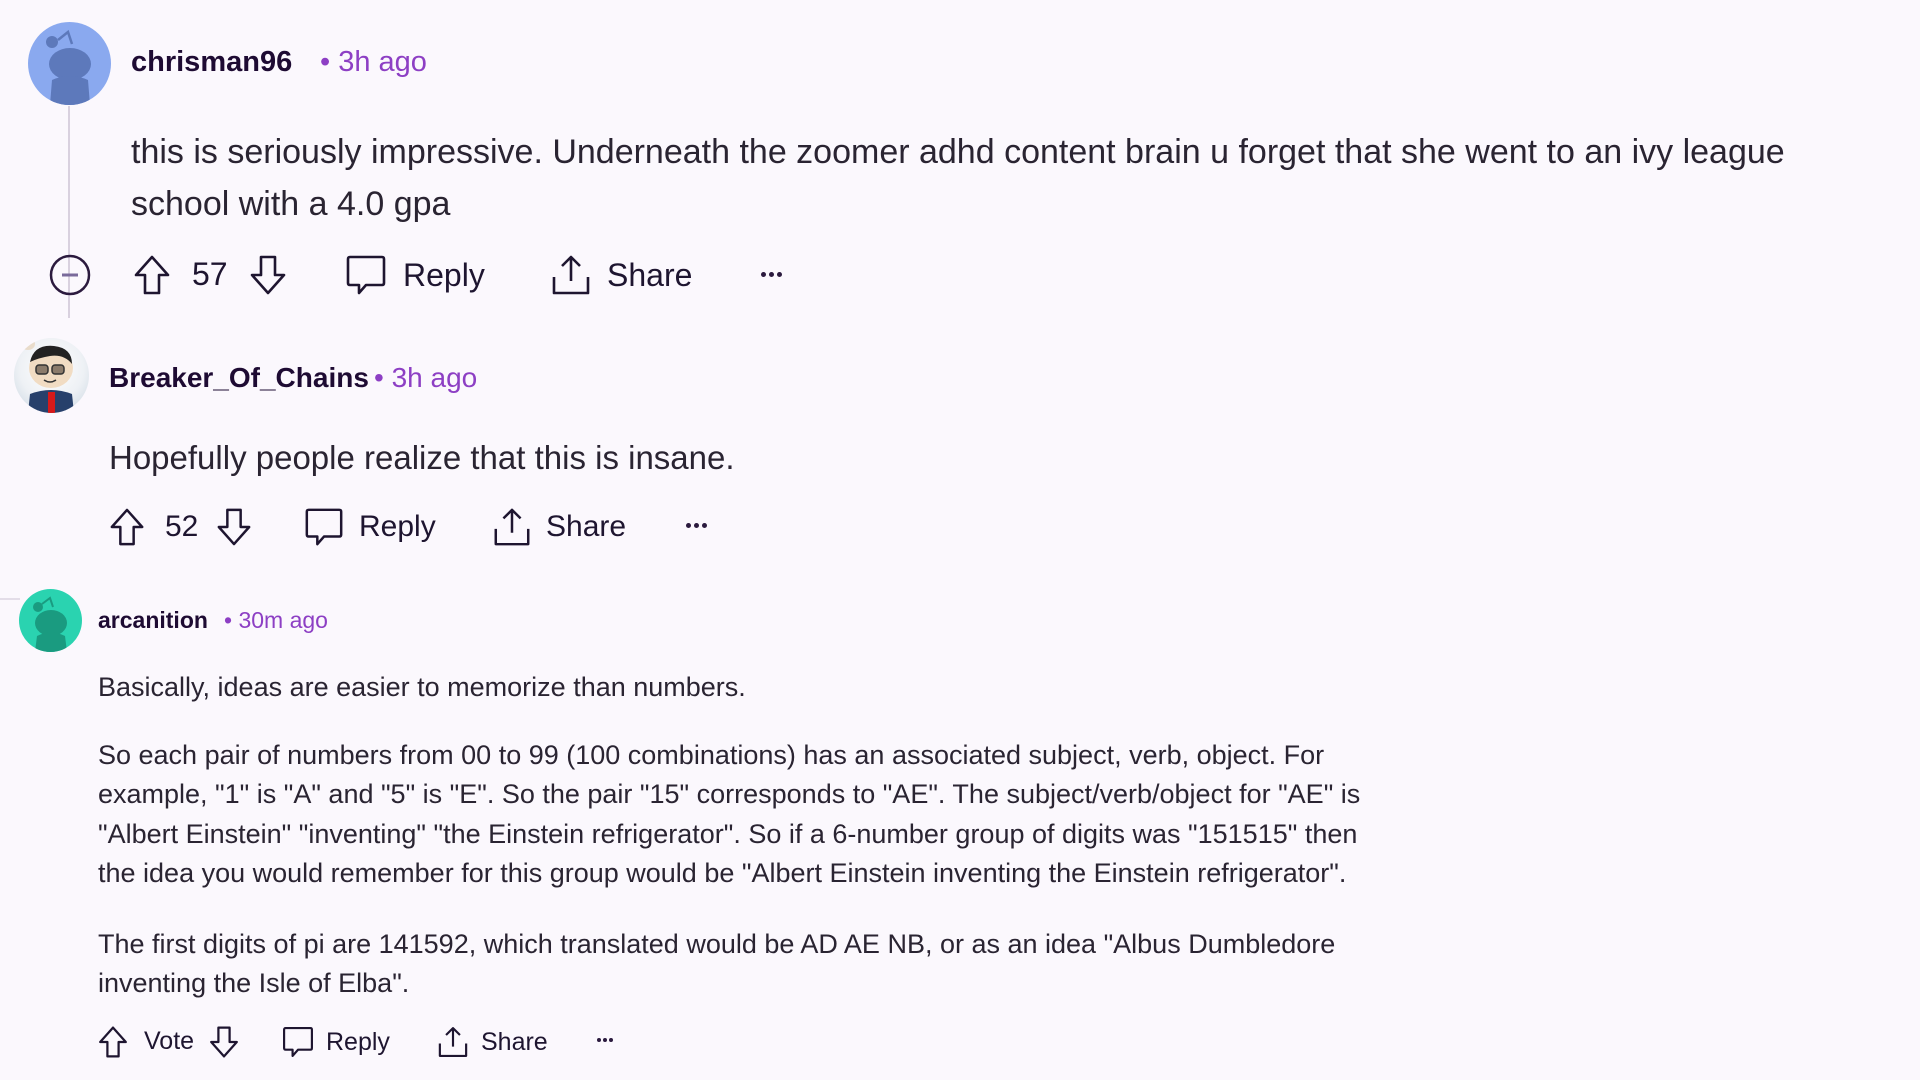  I want to click on score: 52, so click(181, 527).